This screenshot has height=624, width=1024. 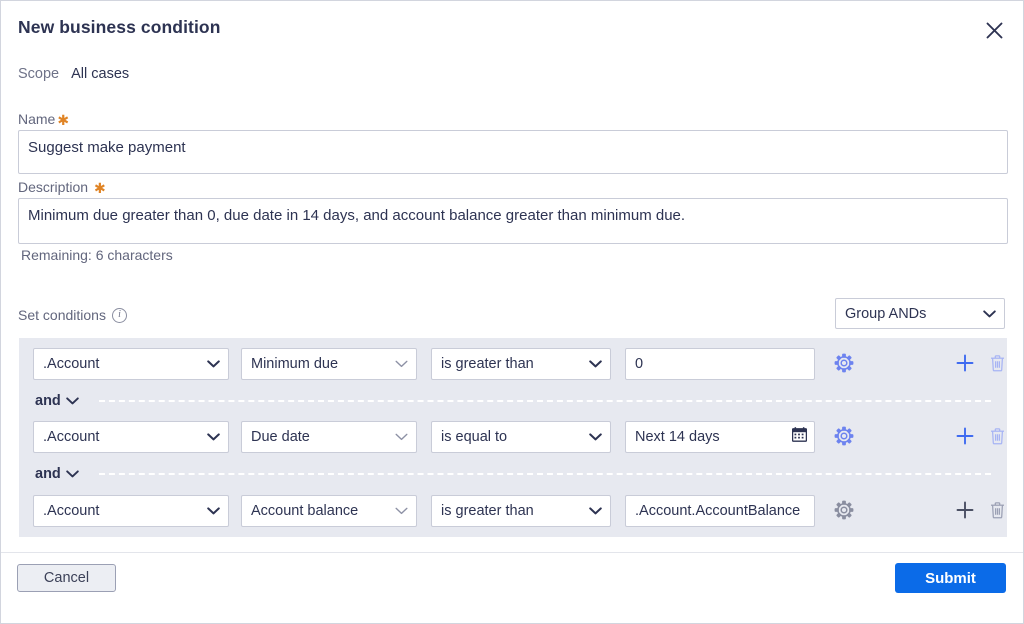 I want to click on close-button, so click(x=994, y=30).